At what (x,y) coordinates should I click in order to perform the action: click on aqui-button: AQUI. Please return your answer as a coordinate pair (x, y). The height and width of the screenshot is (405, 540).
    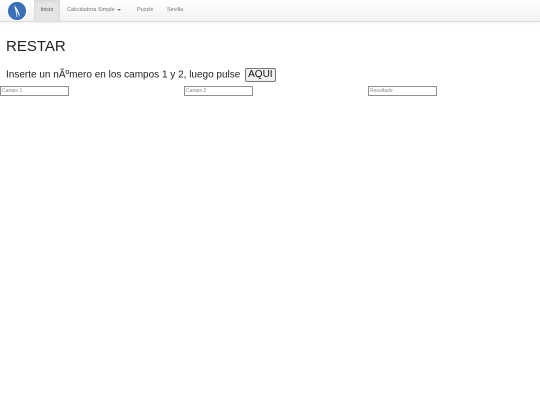
    Looking at the image, I should click on (260, 75).